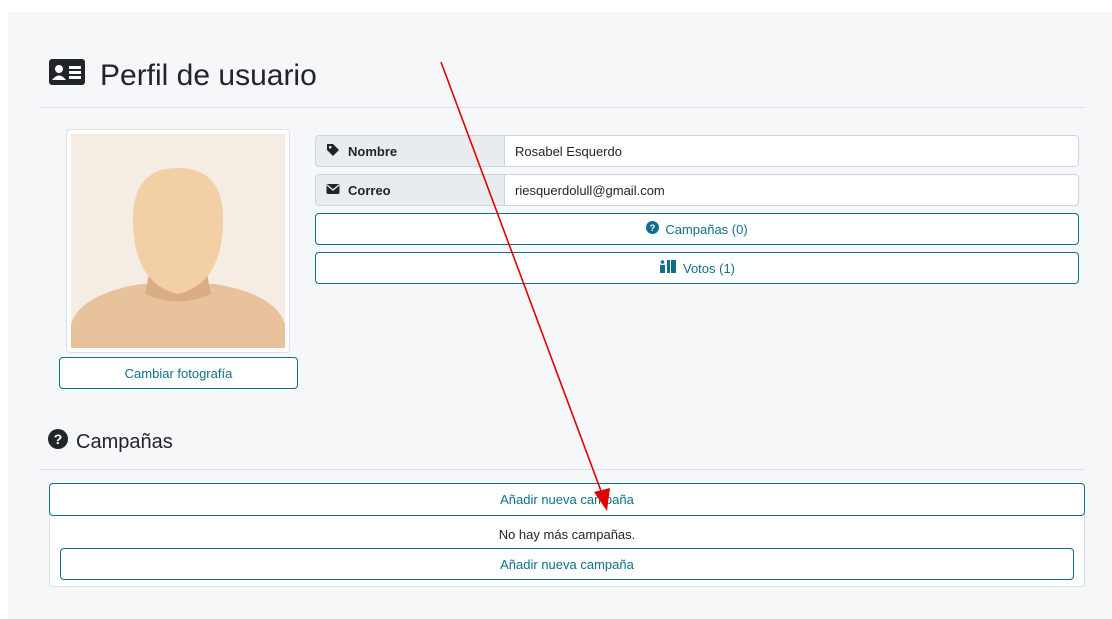  What do you see at coordinates (369, 190) in the screenshot?
I see `email-label-text: Correo` at bounding box center [369, 190].